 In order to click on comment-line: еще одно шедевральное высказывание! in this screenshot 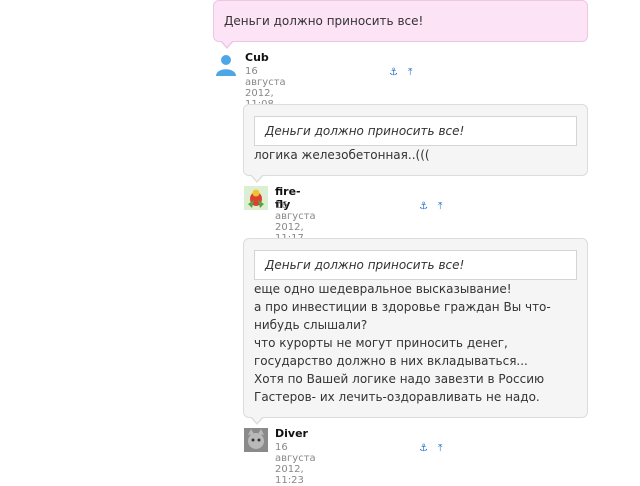, I will do `click(383, 289)`.